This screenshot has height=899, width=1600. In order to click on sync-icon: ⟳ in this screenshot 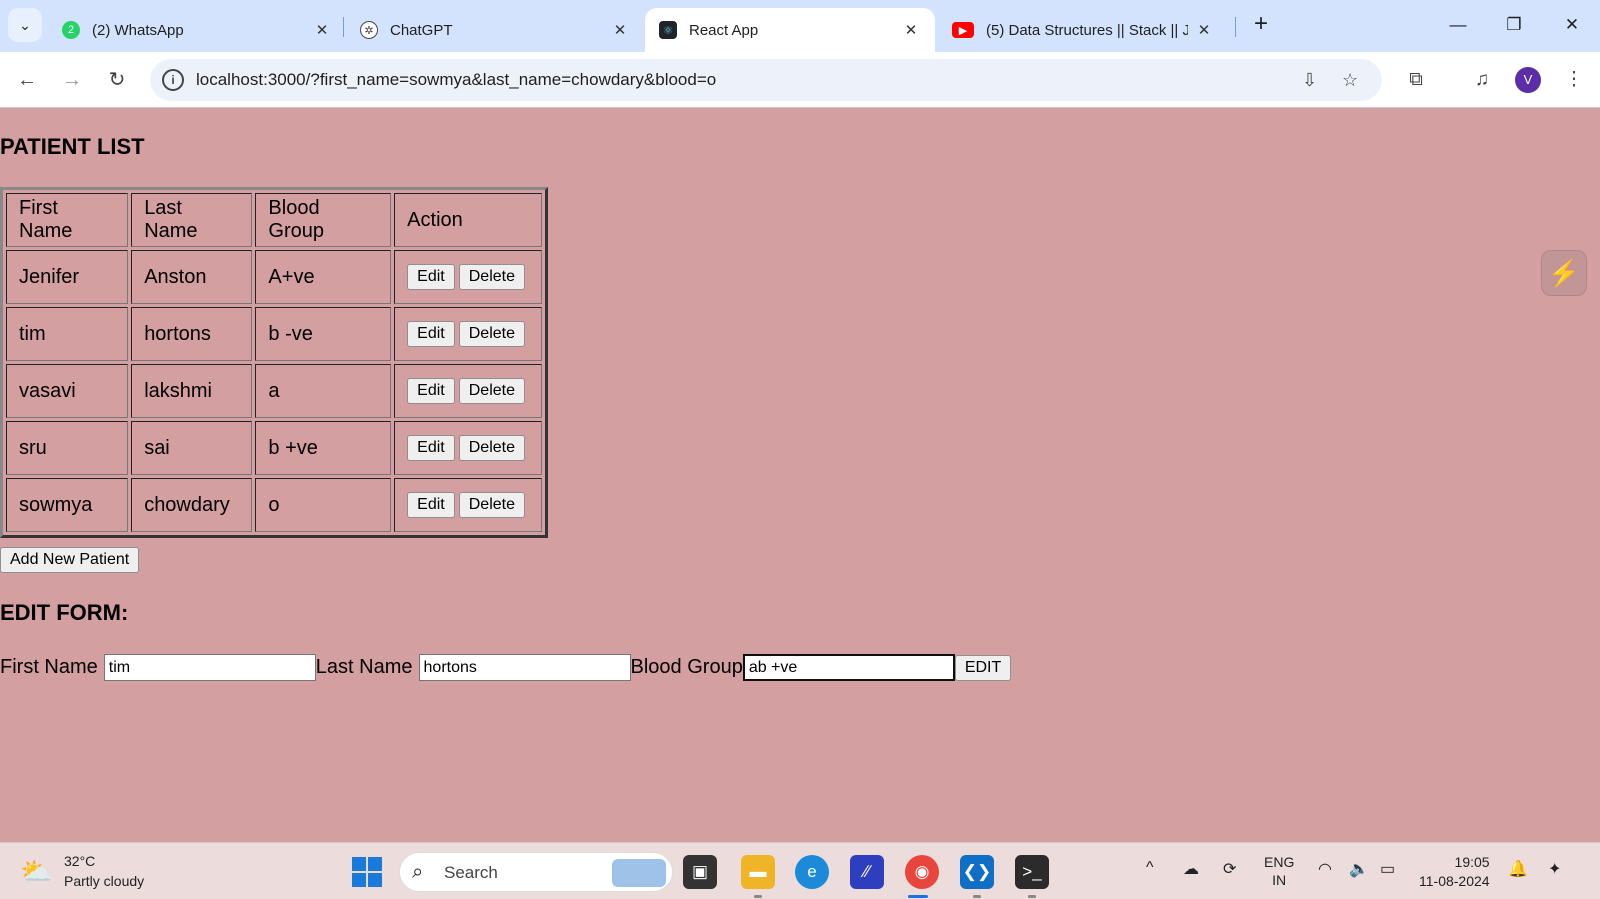, I will do `click(1229, 869)`.